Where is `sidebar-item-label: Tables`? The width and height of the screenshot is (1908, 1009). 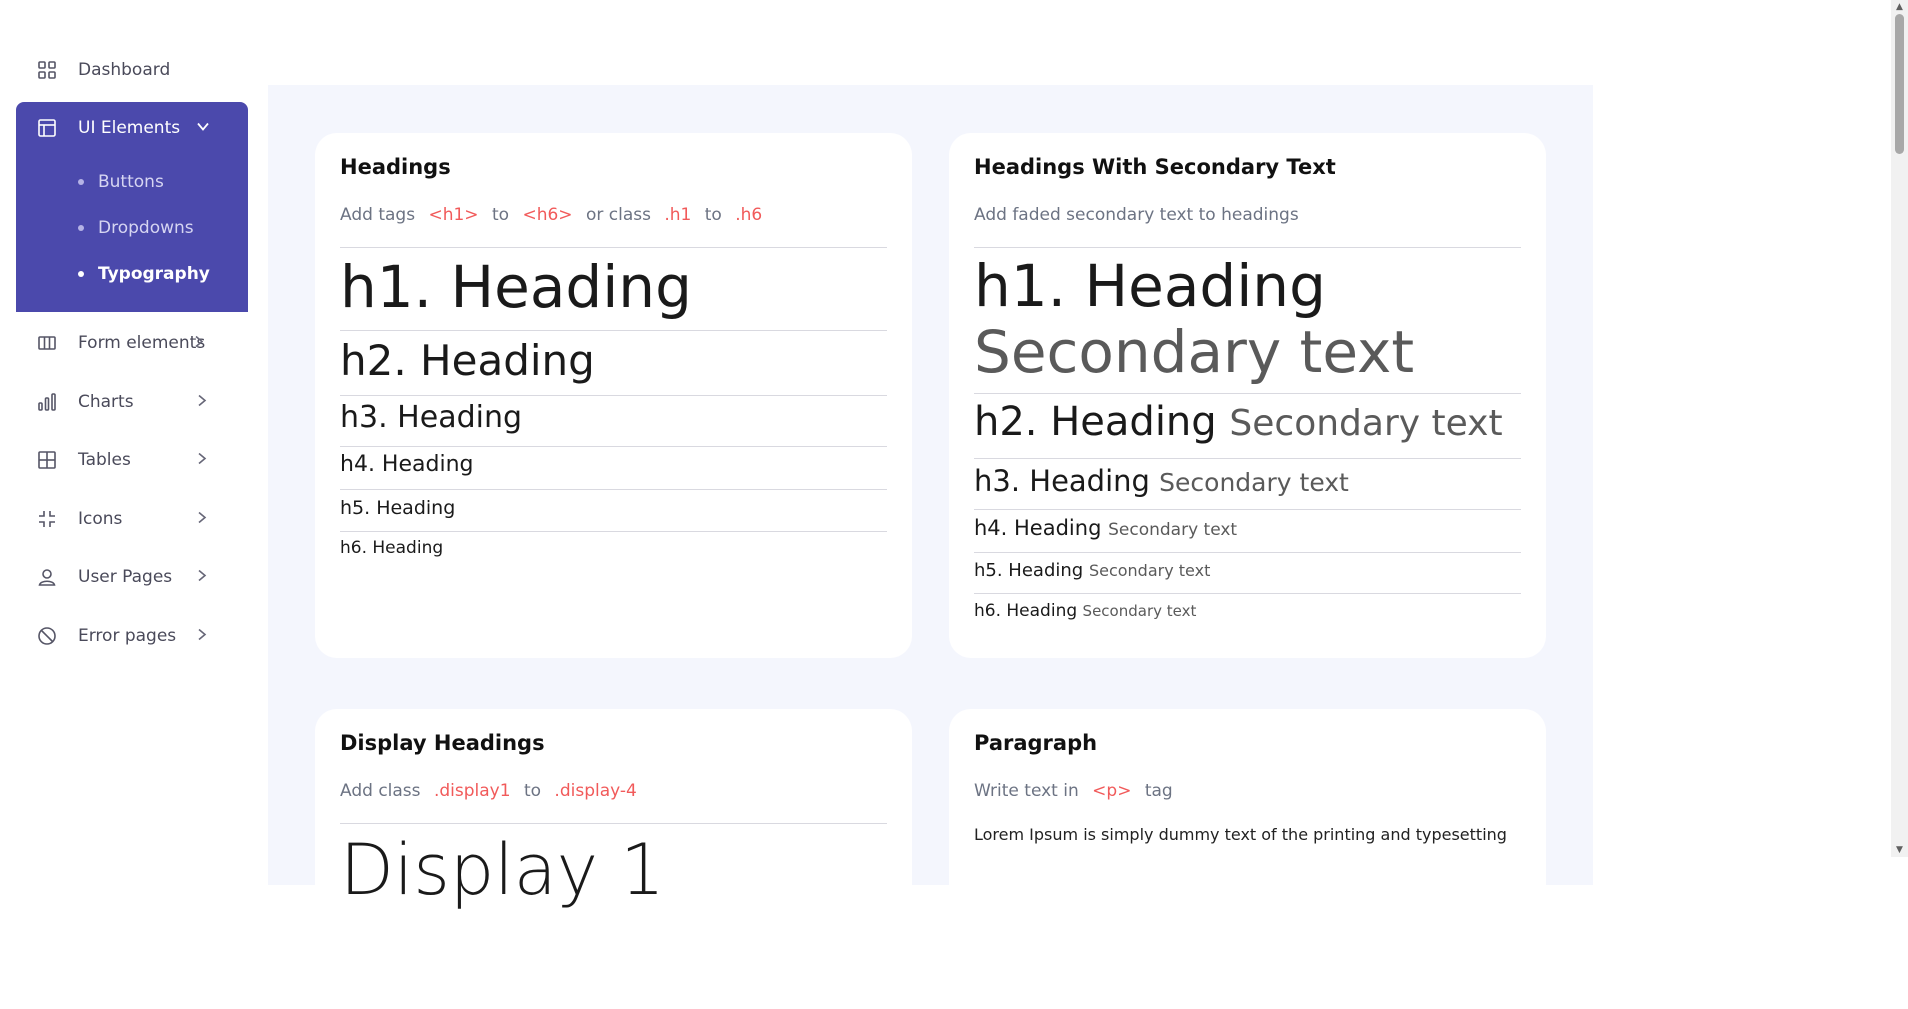 sidebar-item-label: Tables is located at coordinates (104, 460).